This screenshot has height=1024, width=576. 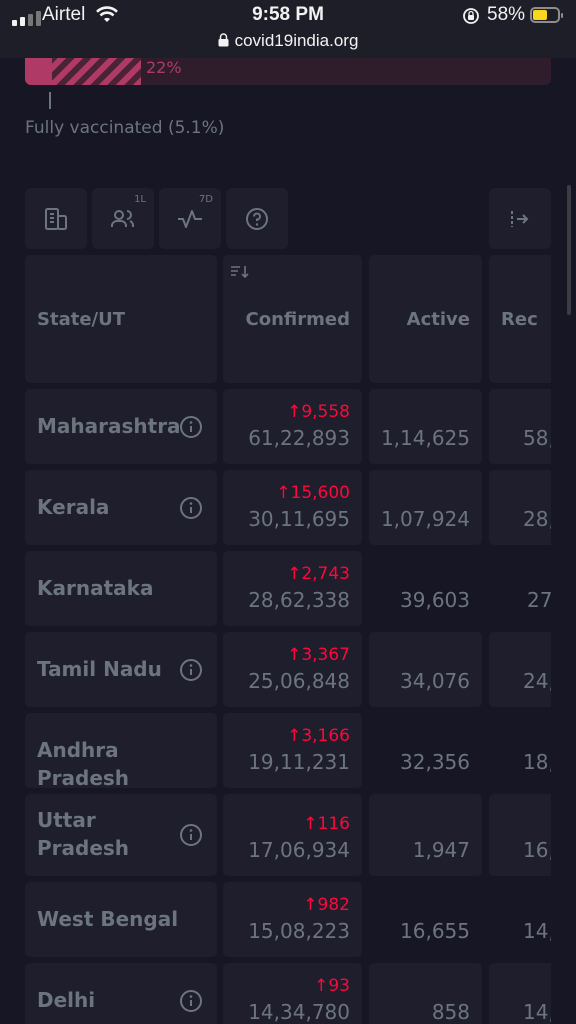 What do you see at coordinates (121, 588) in the screenshot?
I see `state-cell: Karnataka` at bounding box center [121, 588].